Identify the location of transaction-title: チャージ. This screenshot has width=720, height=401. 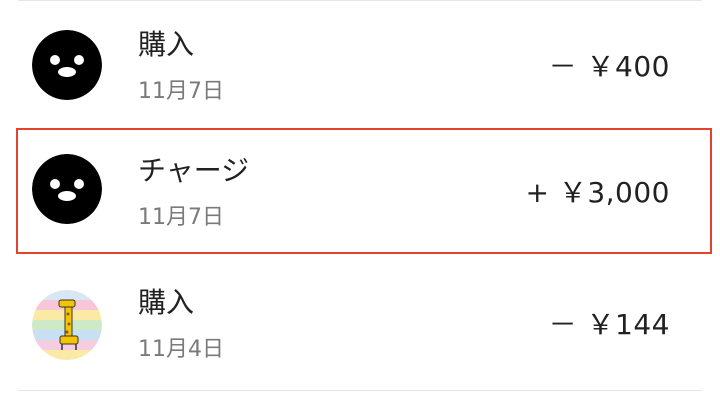
(194, 170).